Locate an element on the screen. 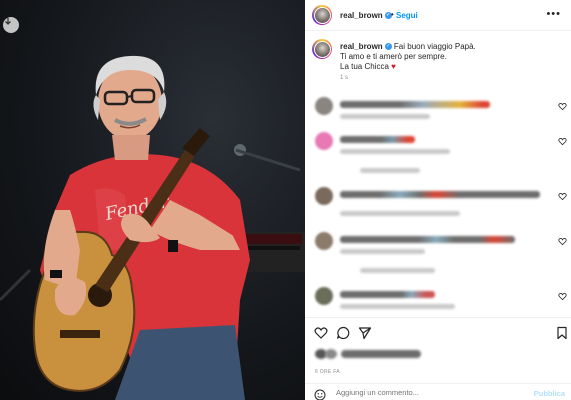  likes-text is located at coordinates (381, 354).